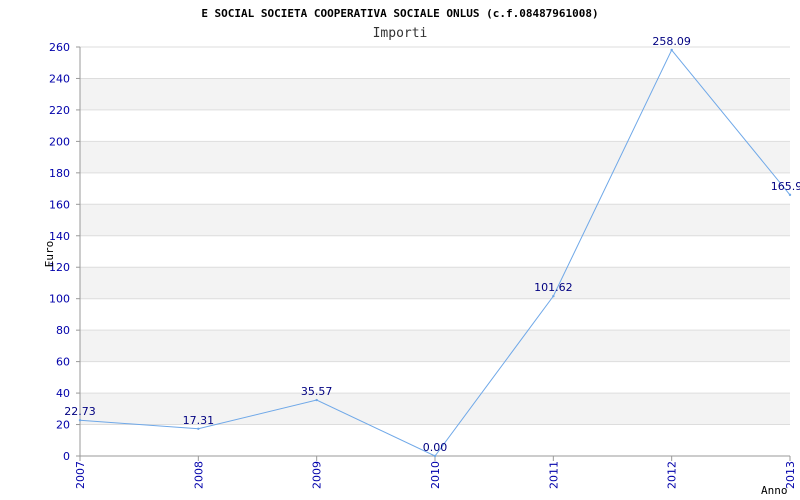 The width and height of the screenshot is (800, 500). What do you see at coordinates (63, 393) in the screenshot?
I see `y-tick-label: 40` at bounding box center [63, 393].